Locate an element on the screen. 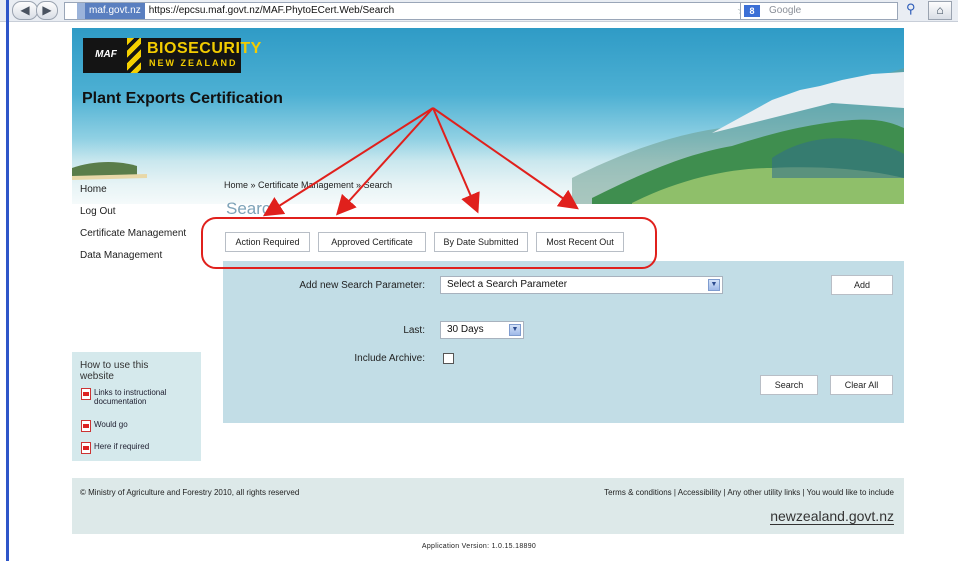 The width and height of the screenshot is (958, 561). google-logo-icon: 8 is located at coordinates (752, 11).